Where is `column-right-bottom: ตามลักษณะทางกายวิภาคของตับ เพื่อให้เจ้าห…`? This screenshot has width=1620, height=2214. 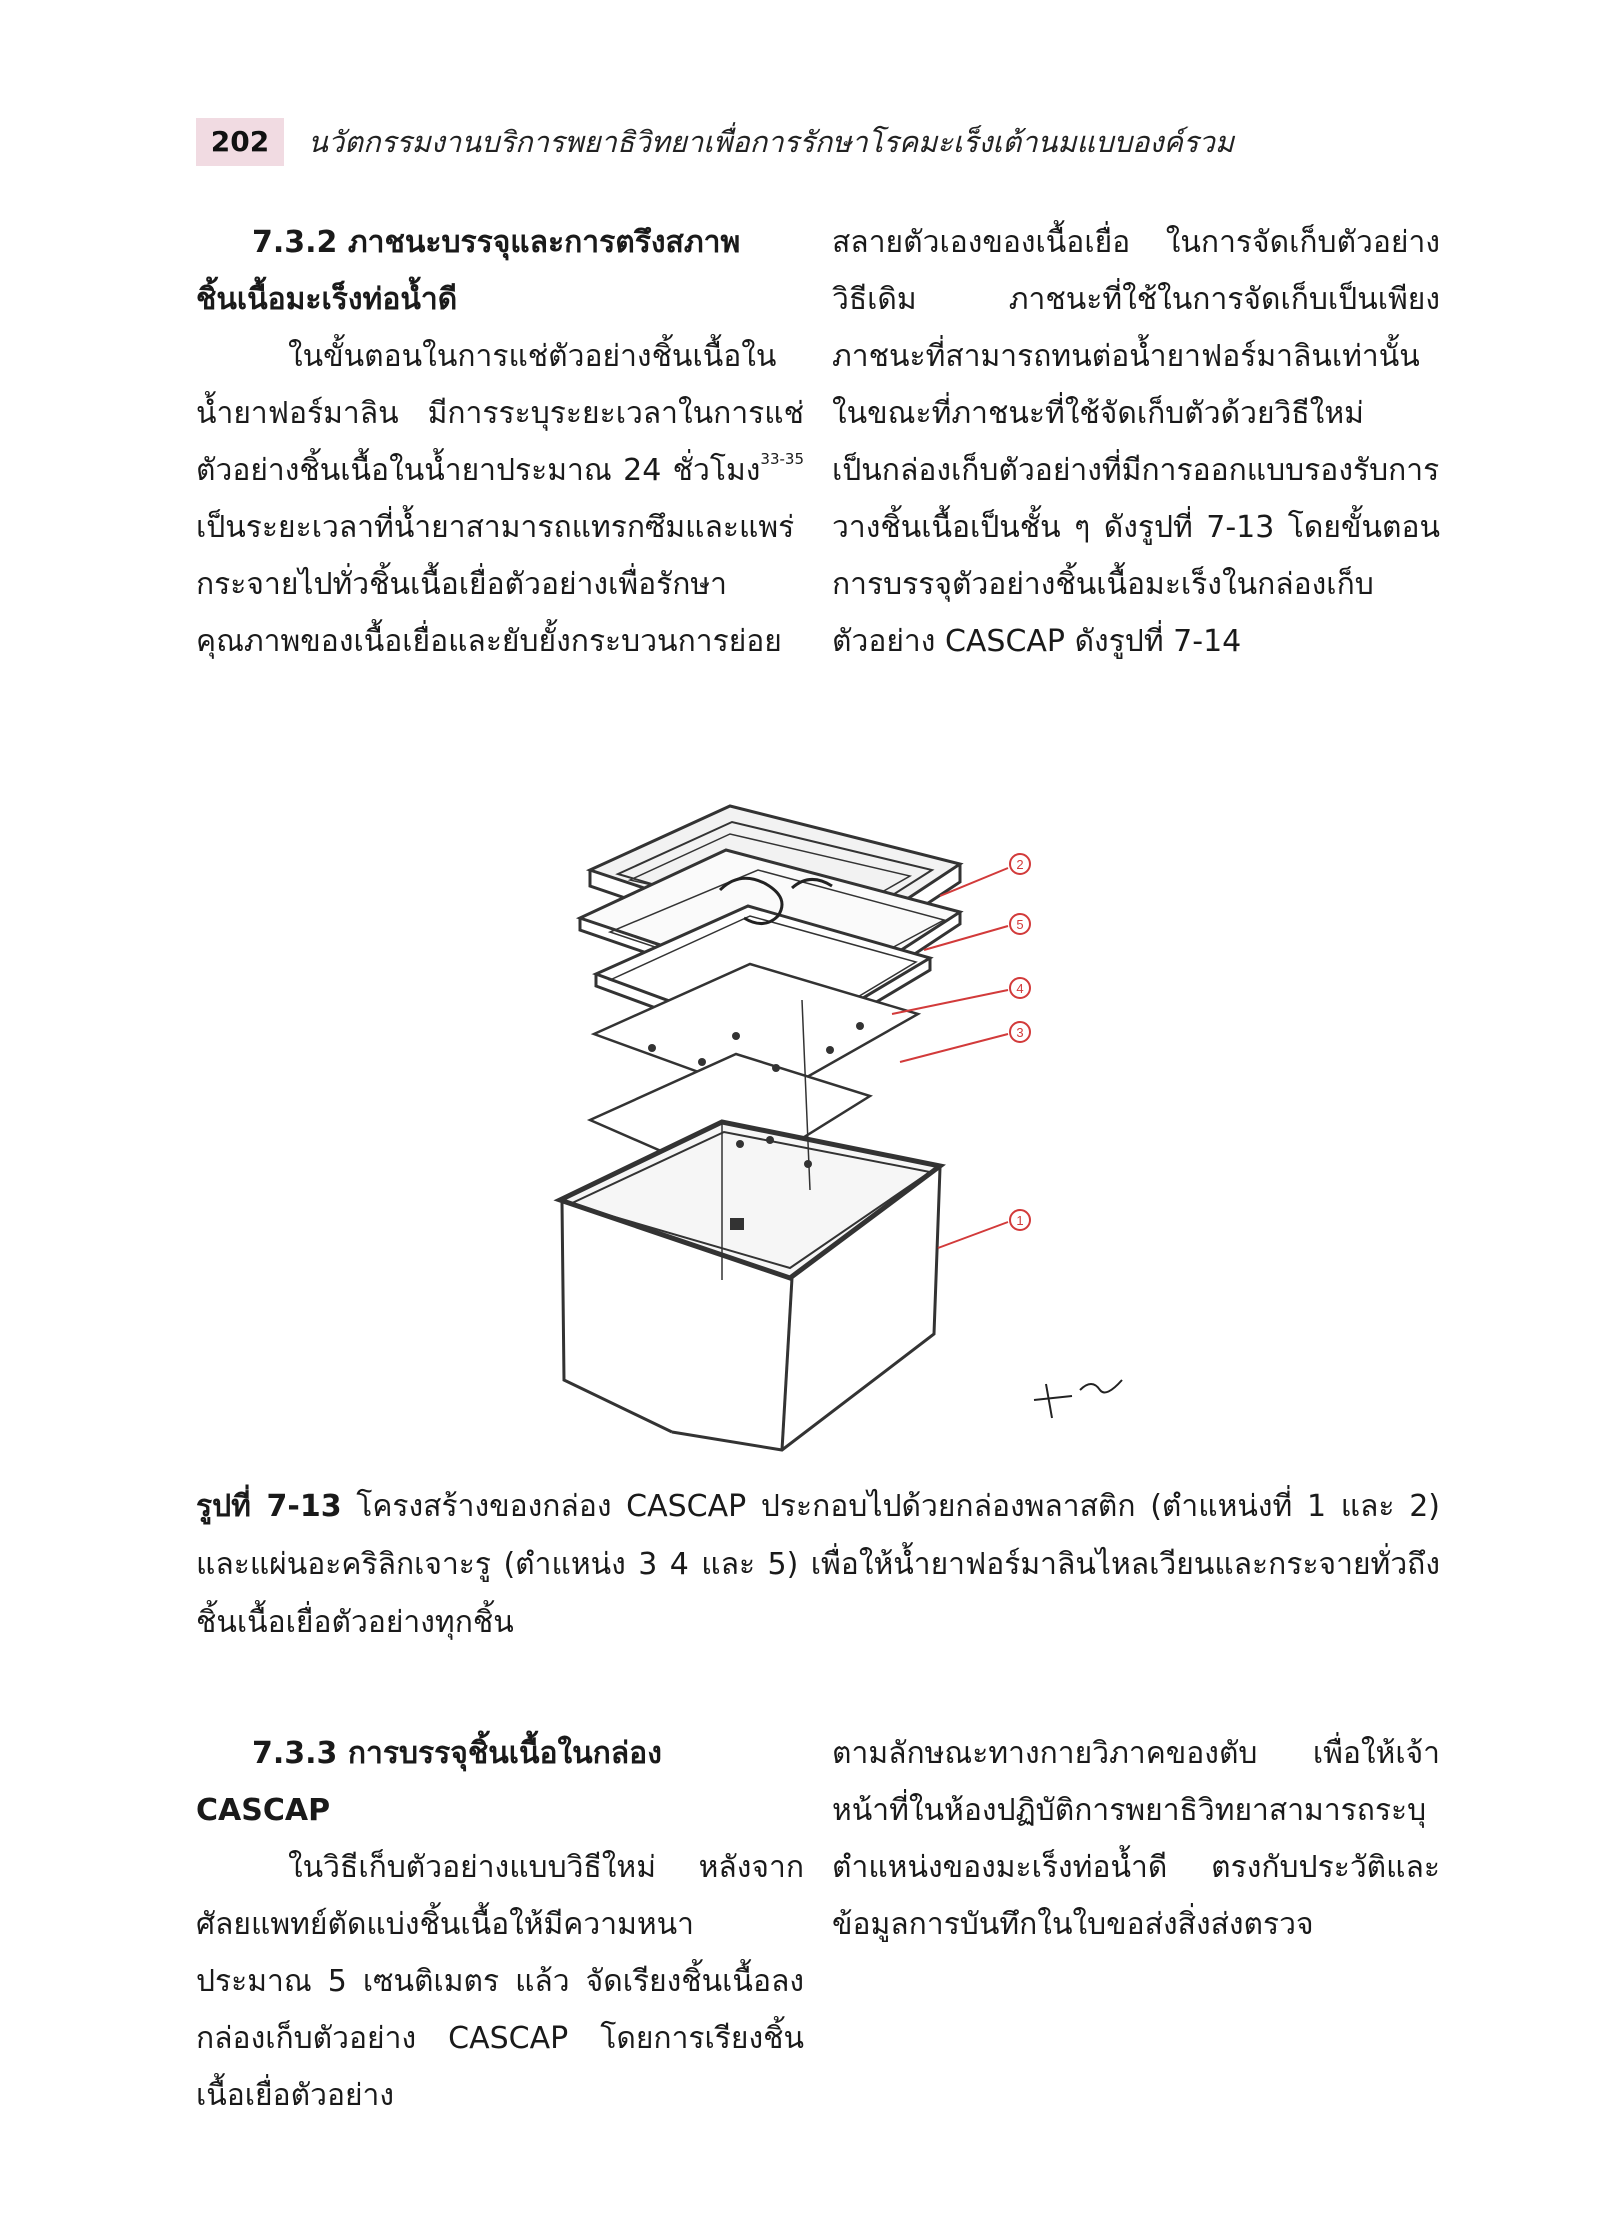 column-right-bottom: ตามลักษณะทางกายวิภาคของตับ เพื่อให้เจ้าห… is located at coordinates (1136, 1839).